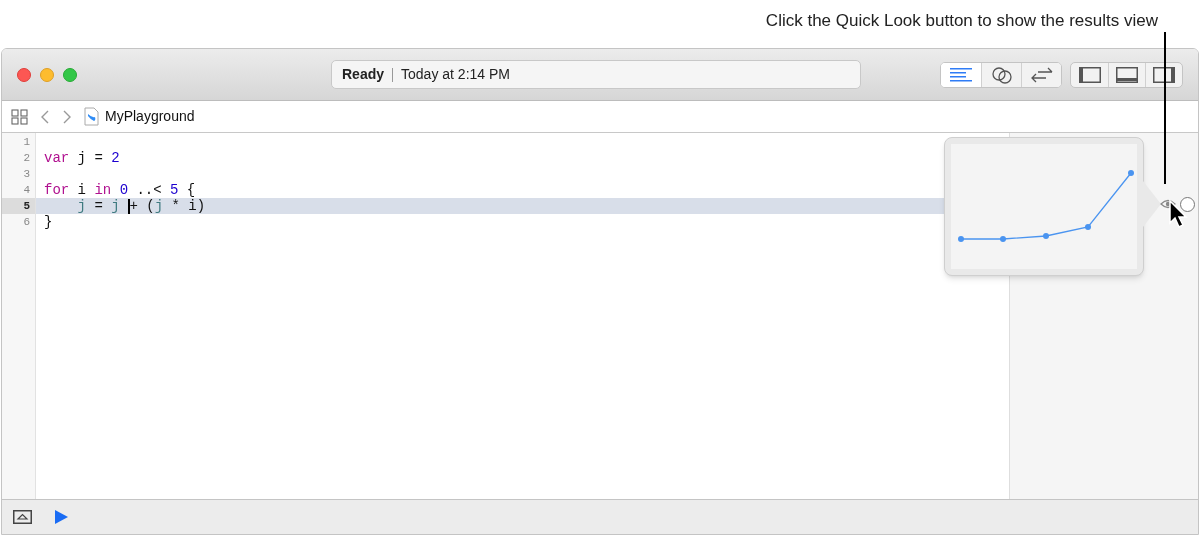 The height and width of the screenshot is (537, 1200). Describe the element at coordinates (45, 116) in the screenshot. I see `back-icon` at that location.